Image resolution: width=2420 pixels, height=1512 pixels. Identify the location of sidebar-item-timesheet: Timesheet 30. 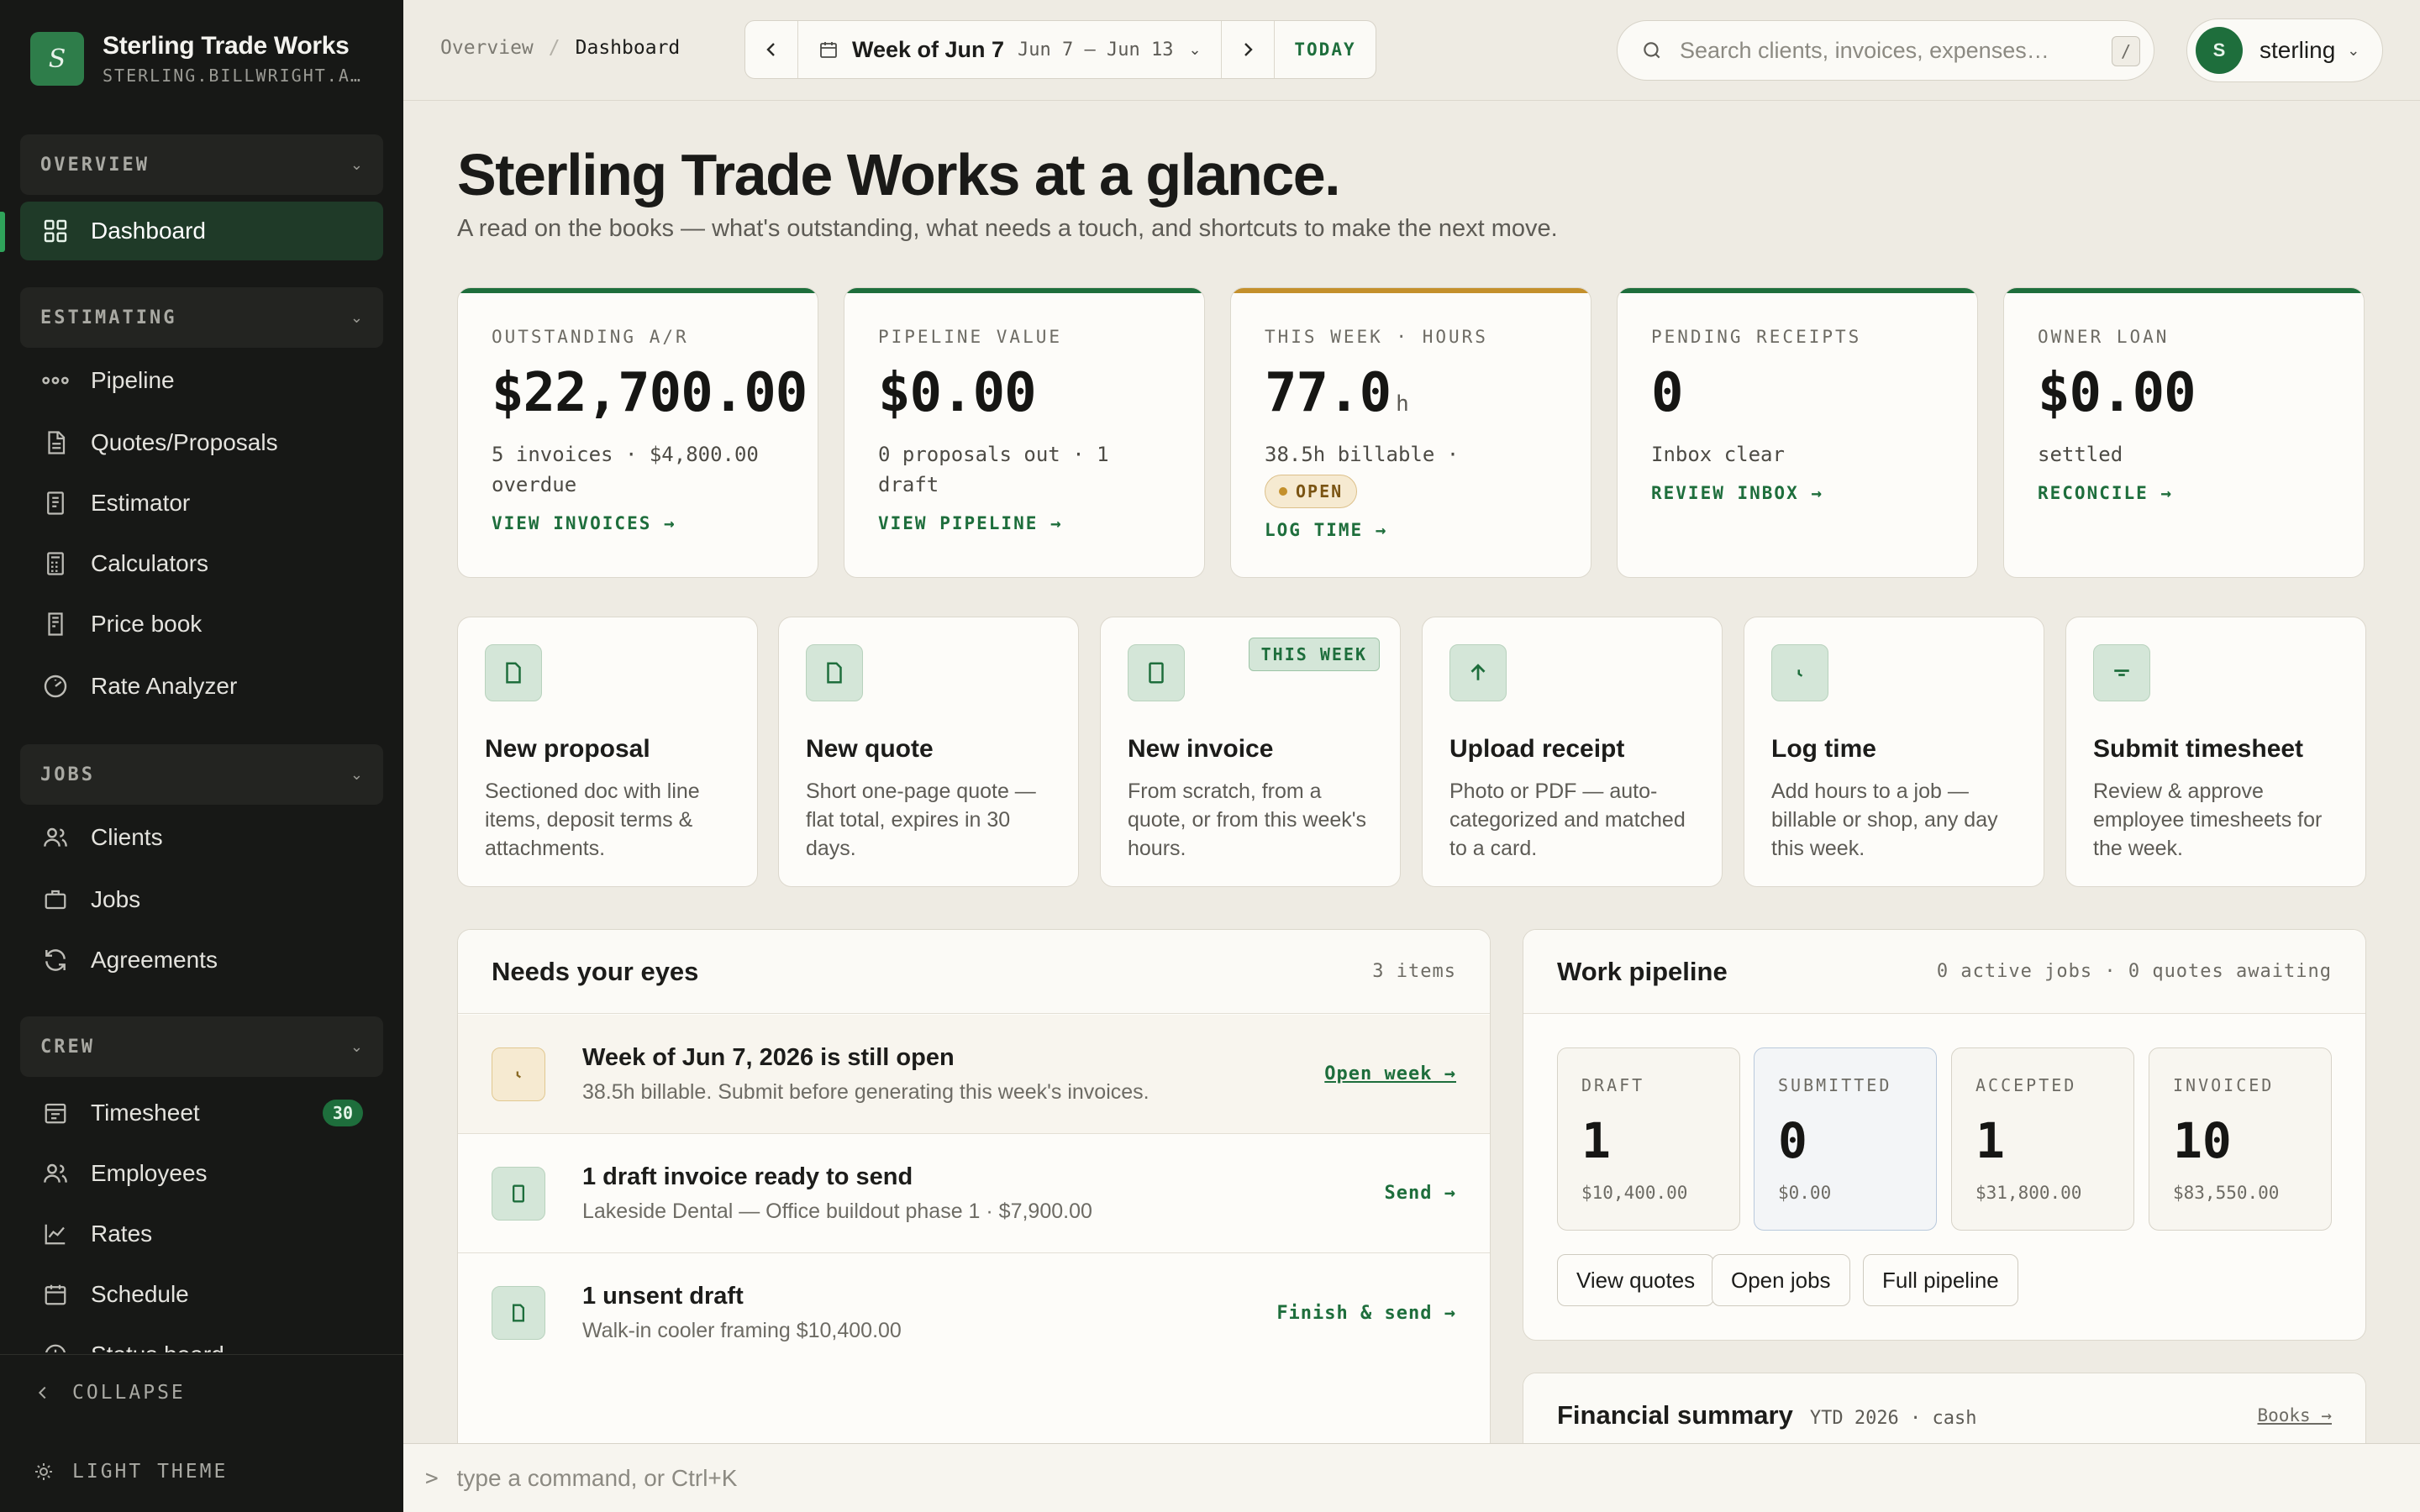
(202, 1113).